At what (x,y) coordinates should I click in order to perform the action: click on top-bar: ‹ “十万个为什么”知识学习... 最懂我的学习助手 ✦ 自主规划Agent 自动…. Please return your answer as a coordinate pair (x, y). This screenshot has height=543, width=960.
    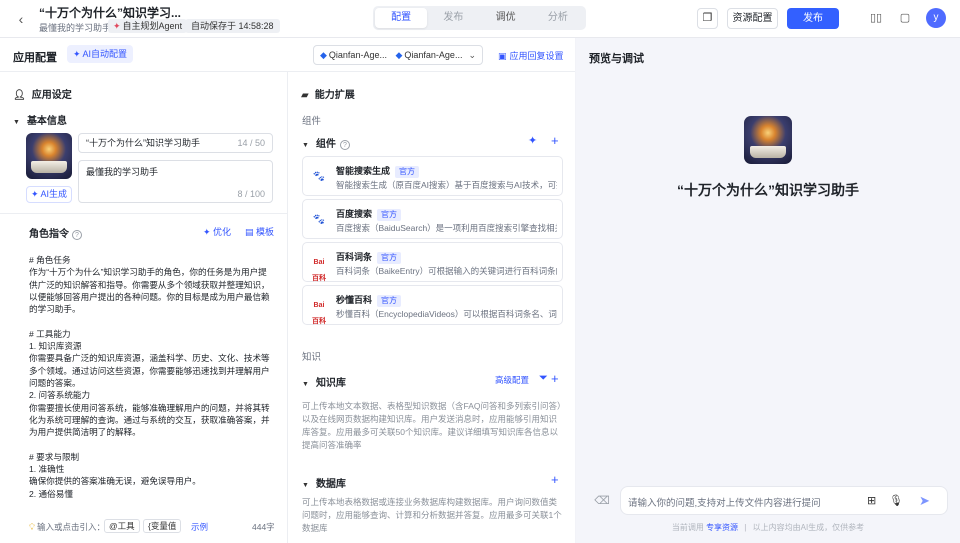
    Looking at the image, I should click on (480, 19).